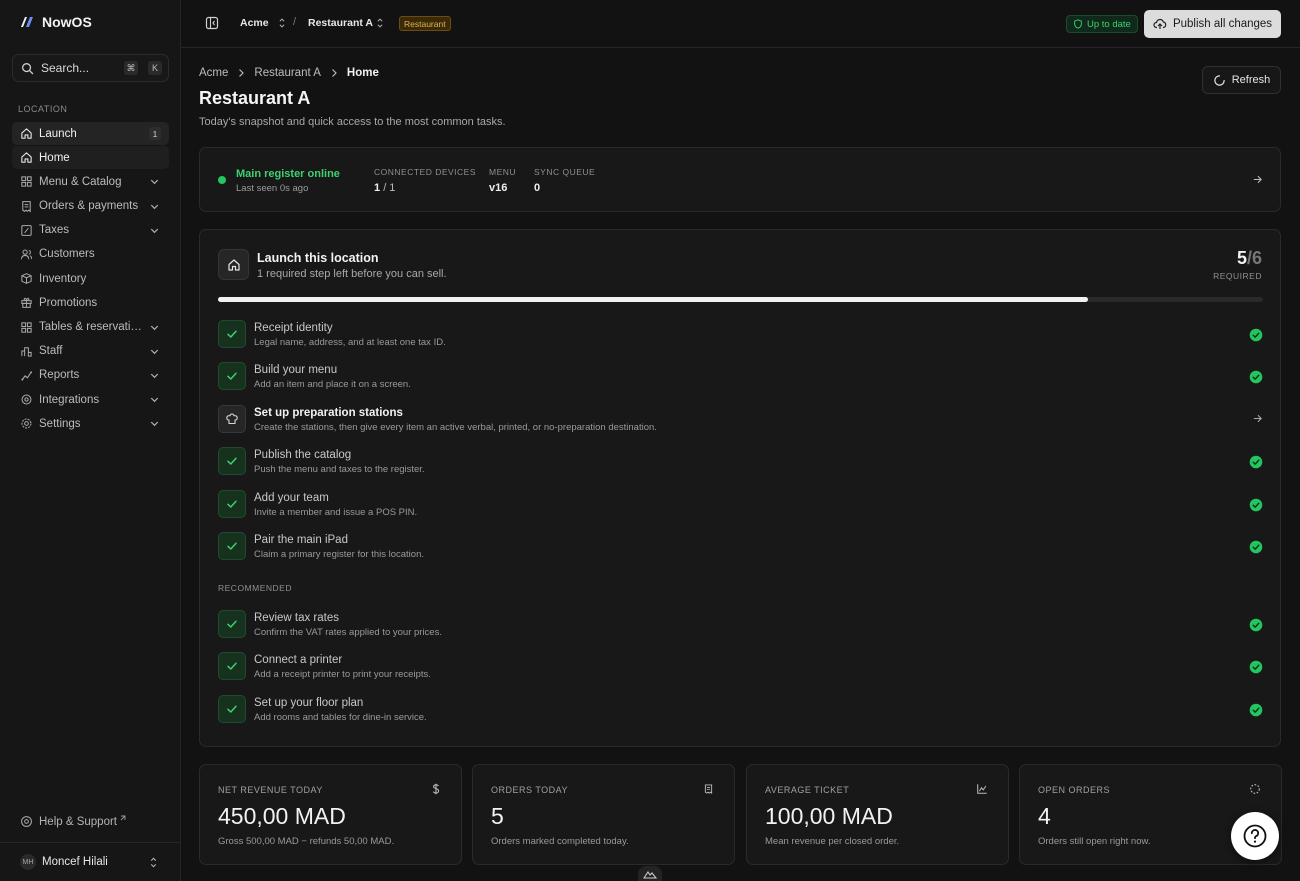 The height and width of the screenshot is (881, 1300). I want to click on connected-devices-total: / 1, so click(389, 188).